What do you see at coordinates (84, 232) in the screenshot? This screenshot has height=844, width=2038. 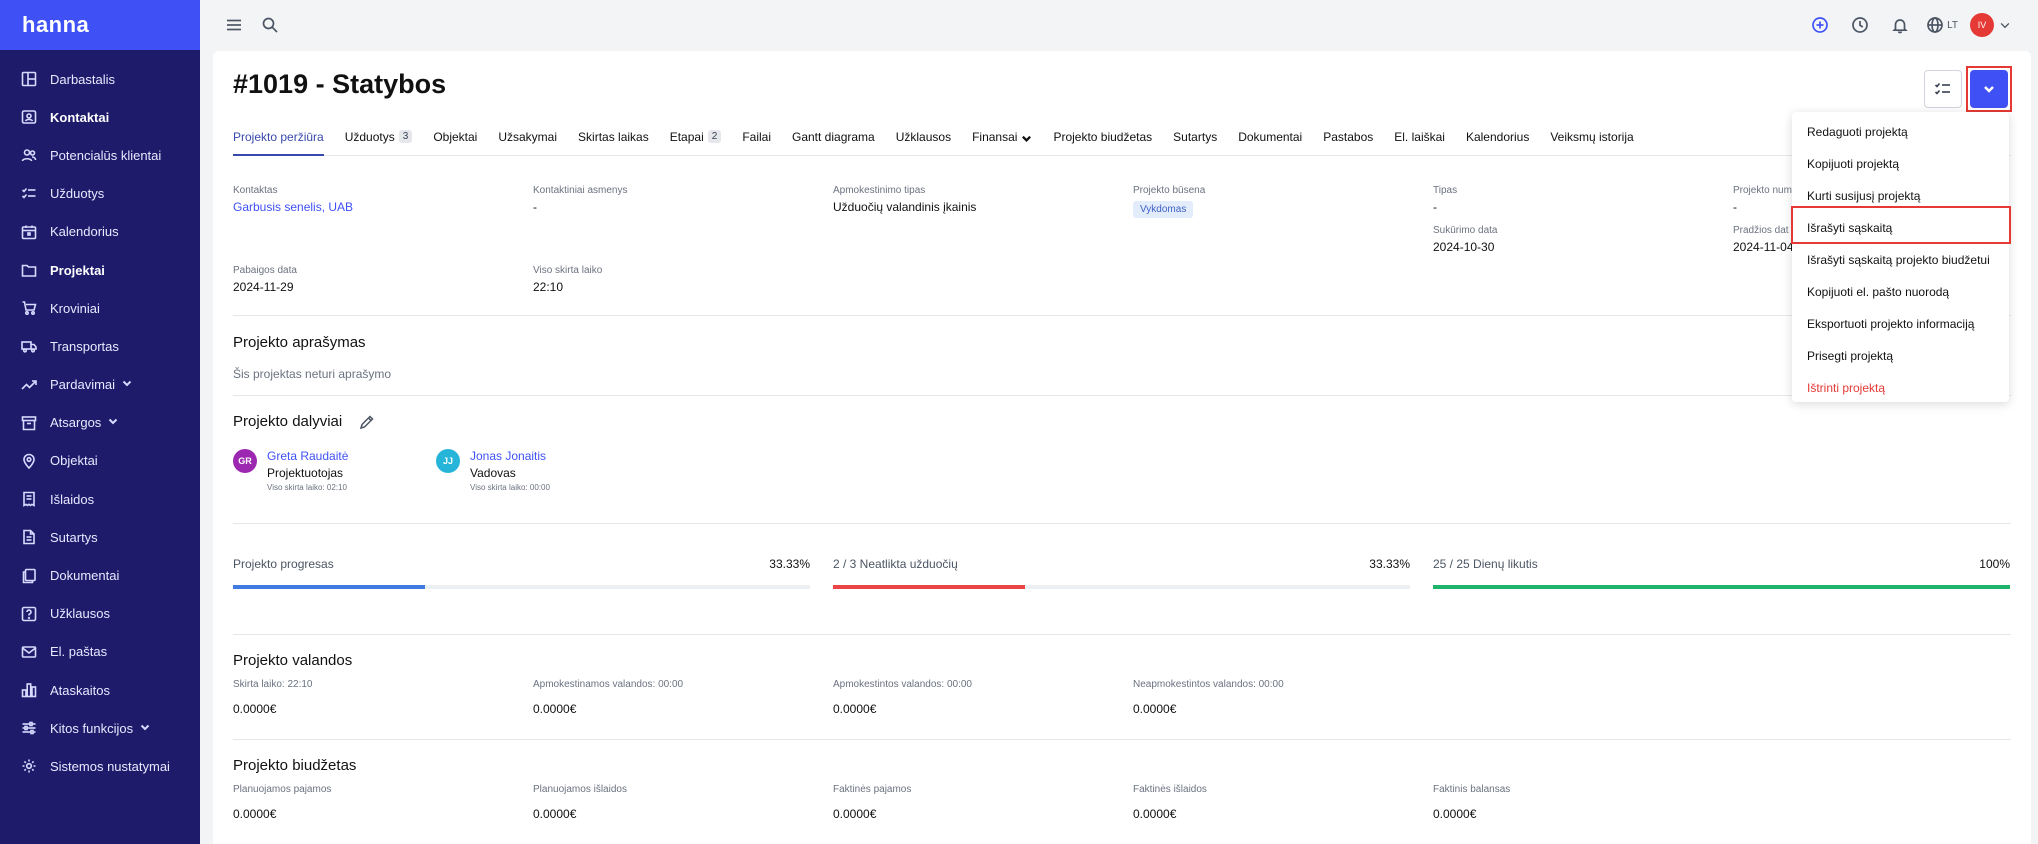 I see `sidebar-item-label: Kalendorius` at bounding box center [84, 232].